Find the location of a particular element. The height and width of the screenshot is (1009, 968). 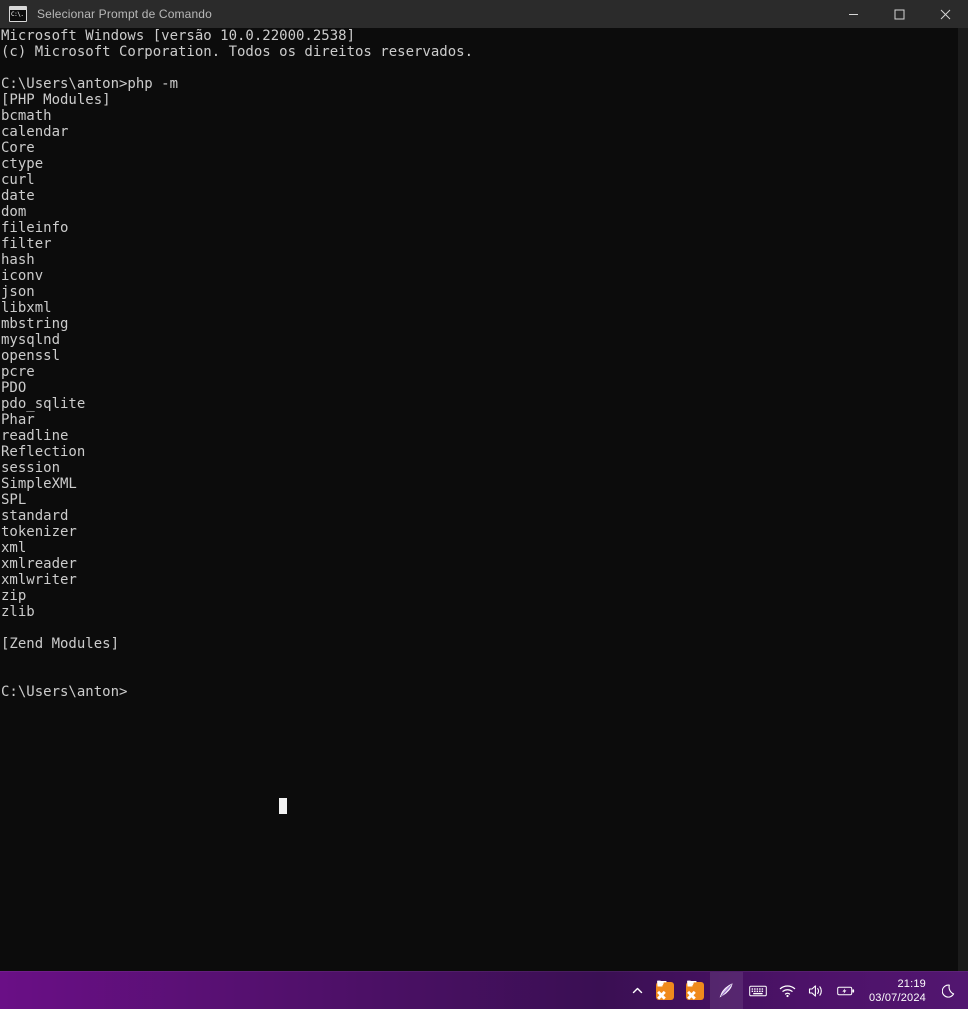

system-tray: ☛✖ ☛✖ 21:19 03/07/2024 is located at coordinates (796, 990).